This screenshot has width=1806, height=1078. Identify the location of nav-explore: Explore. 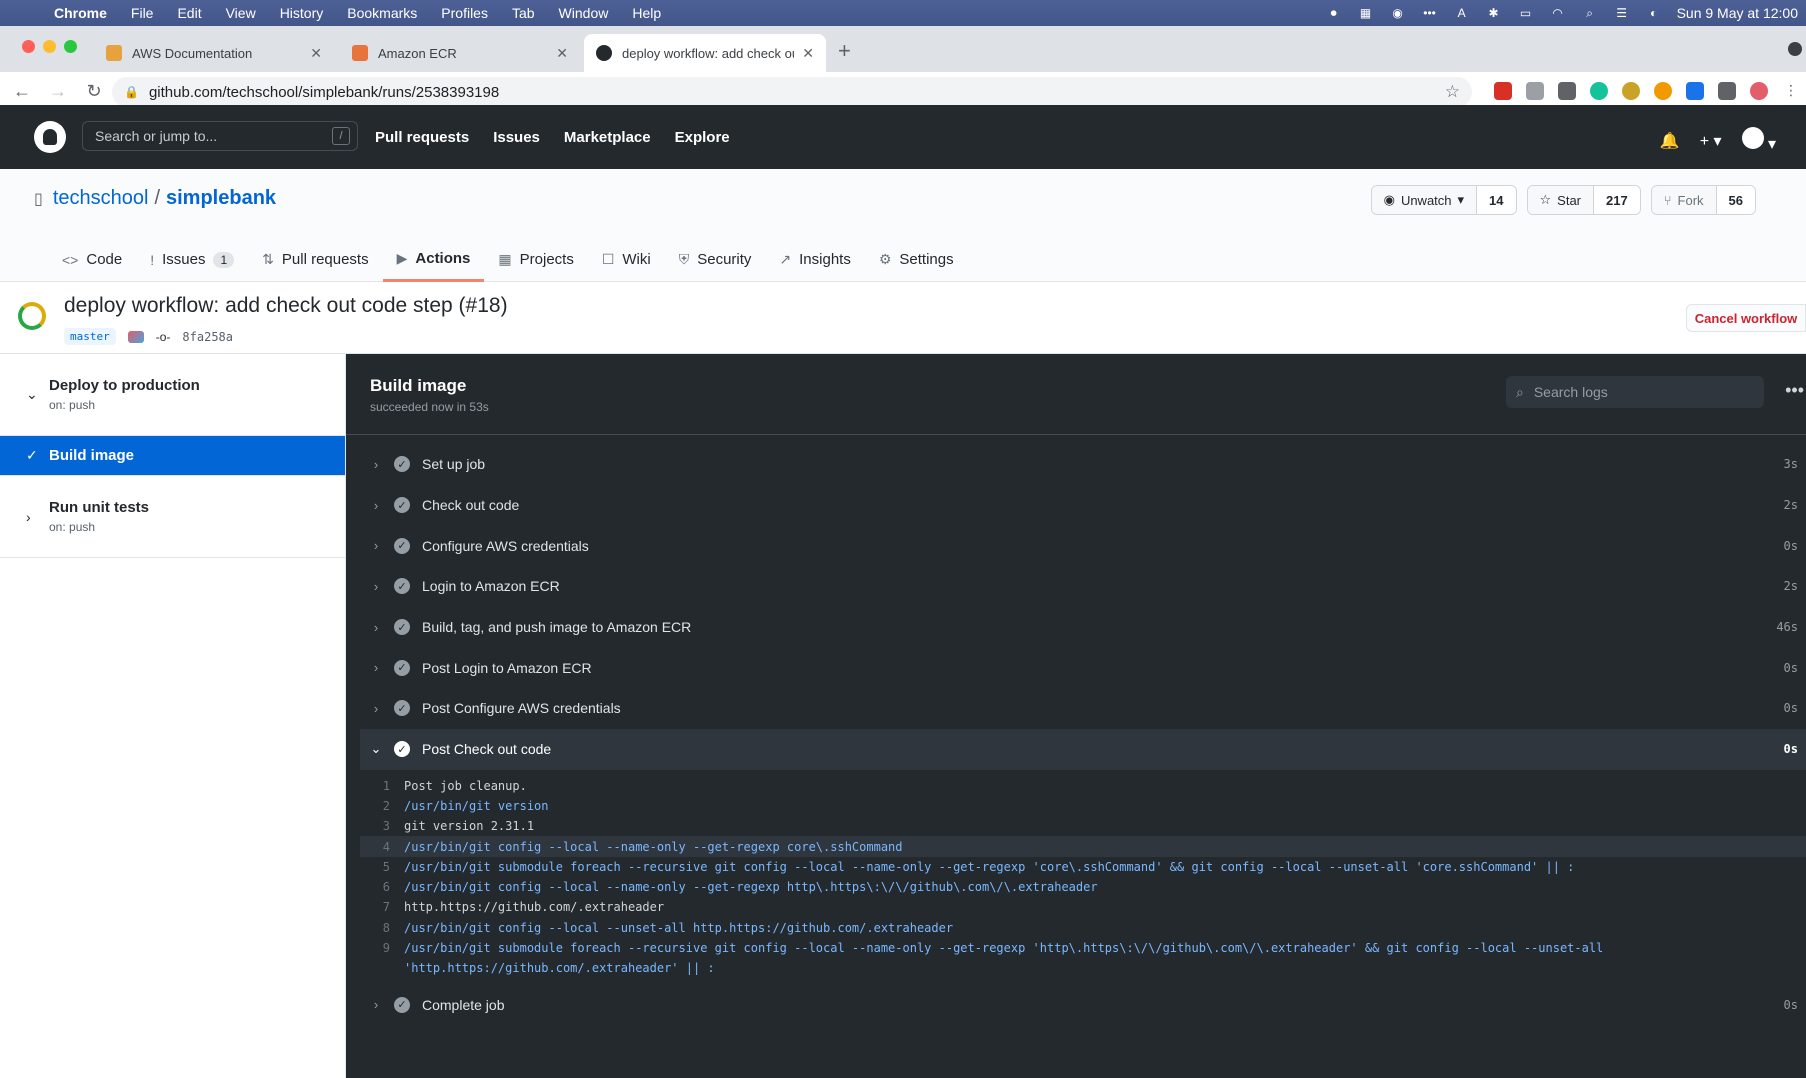
(702, 137).